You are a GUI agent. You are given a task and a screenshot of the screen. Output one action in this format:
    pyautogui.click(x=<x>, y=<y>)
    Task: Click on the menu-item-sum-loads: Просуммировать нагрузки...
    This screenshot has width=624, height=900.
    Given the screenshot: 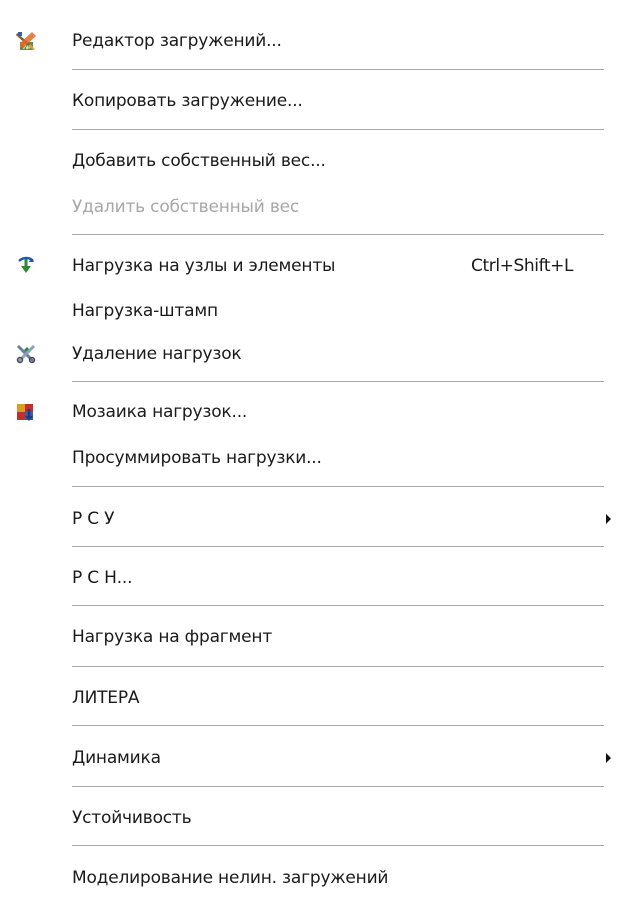 What is the action you would take?
    pyautogui.click(x=312, y=458)
    